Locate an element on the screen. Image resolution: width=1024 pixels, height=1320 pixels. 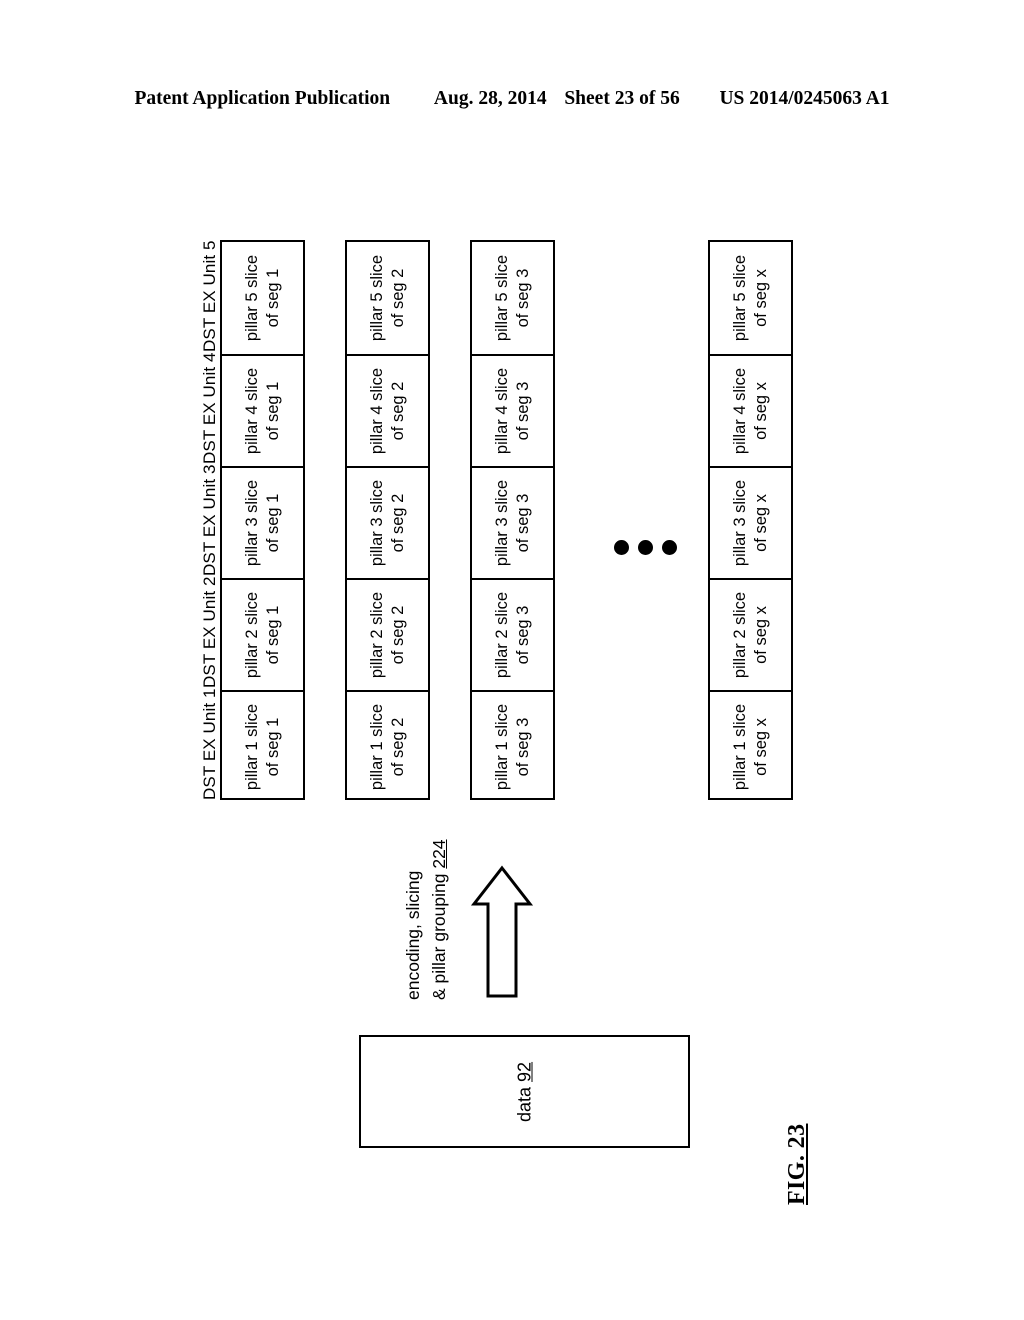
slice-cell-text: pillar 4 slice of seg 2 is located at coordinates (388, 411).